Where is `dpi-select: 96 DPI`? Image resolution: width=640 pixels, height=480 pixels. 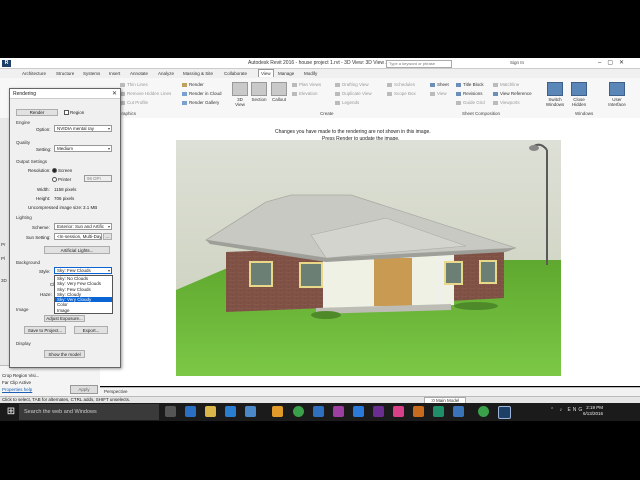
dpi-select: 96 DPI is located at coordinates (98, 178).